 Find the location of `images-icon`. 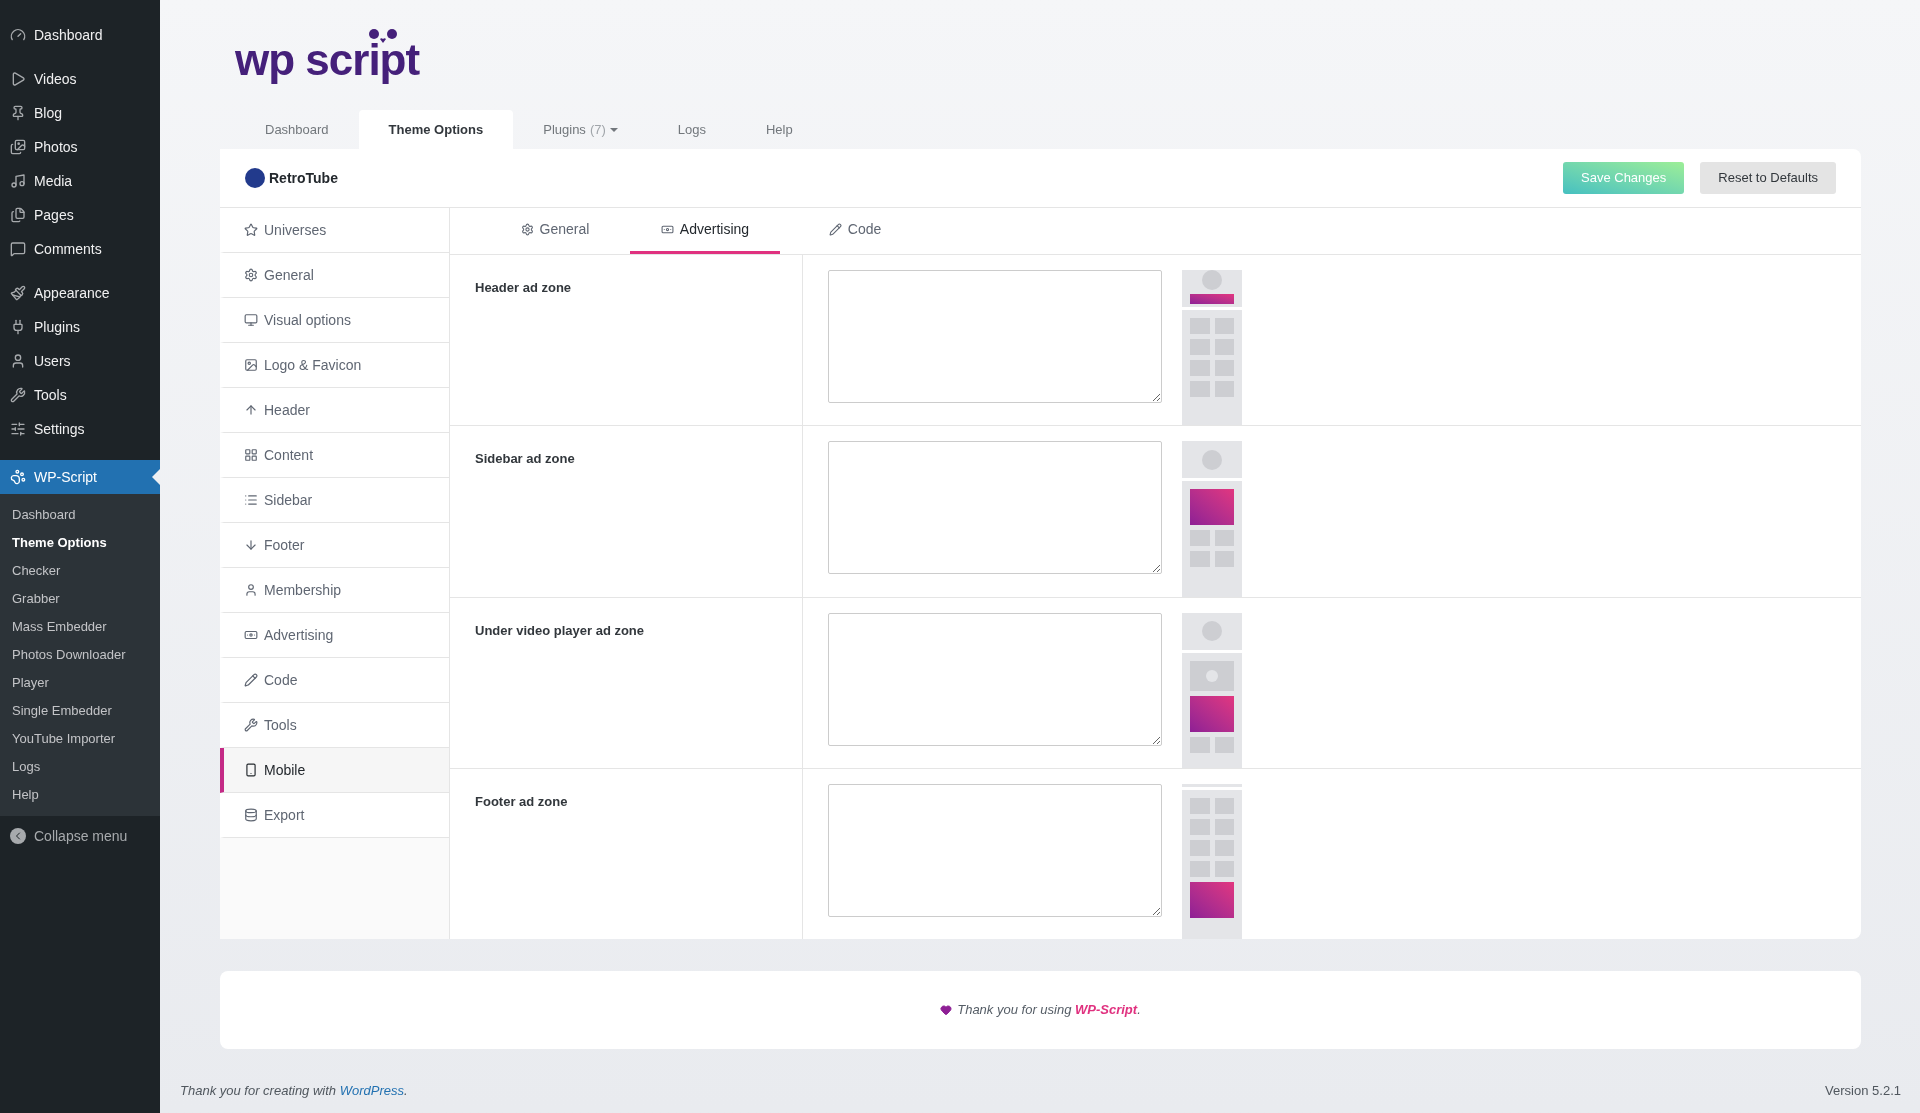

images-icon is located at coordinates (18, 147).